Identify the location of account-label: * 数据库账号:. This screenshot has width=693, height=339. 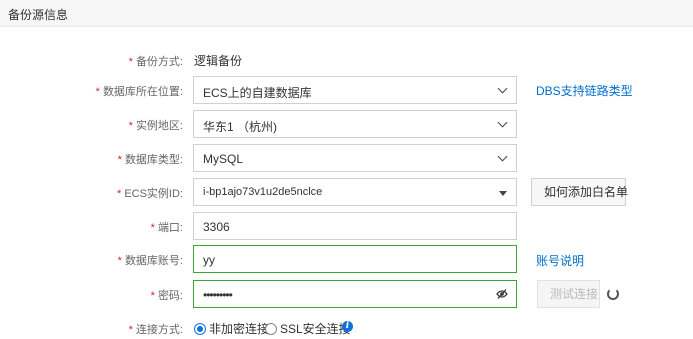
(150, 261).